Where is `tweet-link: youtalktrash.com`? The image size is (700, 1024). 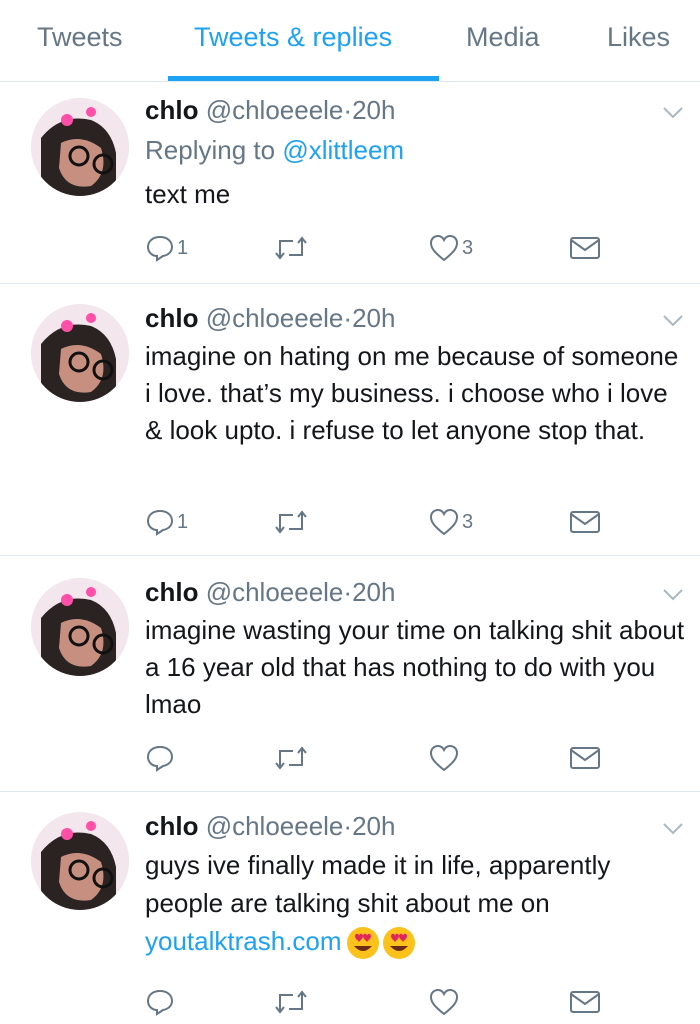 tweet-link: youtalktrash.com is located at coordinates (243, 941).